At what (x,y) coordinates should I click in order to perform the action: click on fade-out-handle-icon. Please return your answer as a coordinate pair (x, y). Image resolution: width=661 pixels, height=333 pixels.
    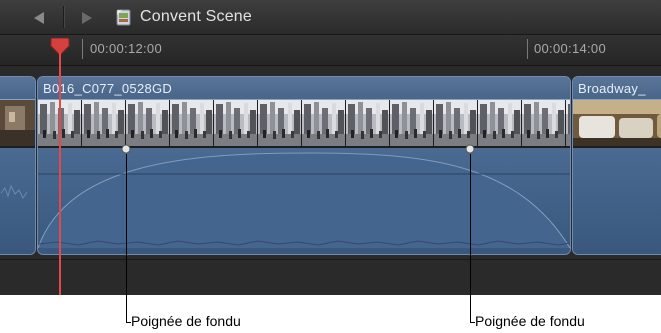
    Looking at the image, I should click on (470, 149).